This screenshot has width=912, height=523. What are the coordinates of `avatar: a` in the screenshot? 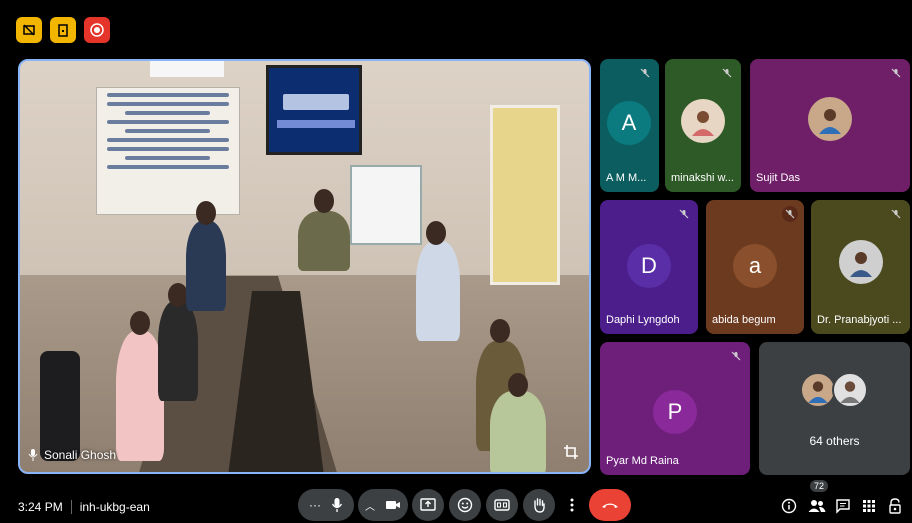 It's located at (755, 266).